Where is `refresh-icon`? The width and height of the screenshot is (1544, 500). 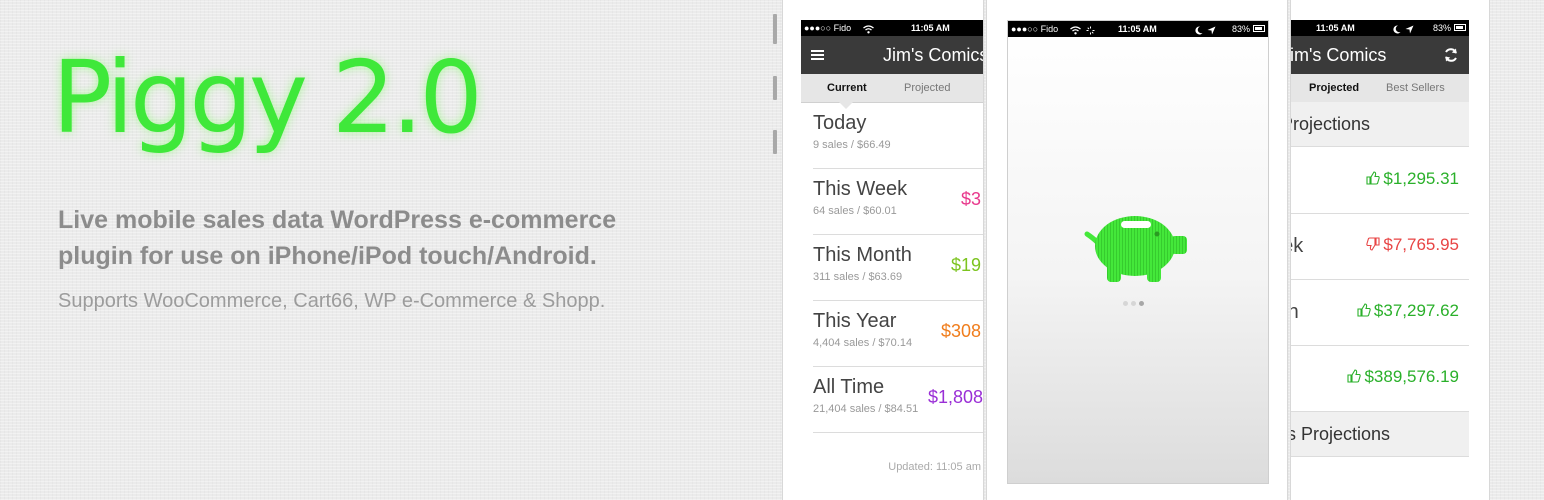 refresh-icon is located at coordinates (1451, 55).